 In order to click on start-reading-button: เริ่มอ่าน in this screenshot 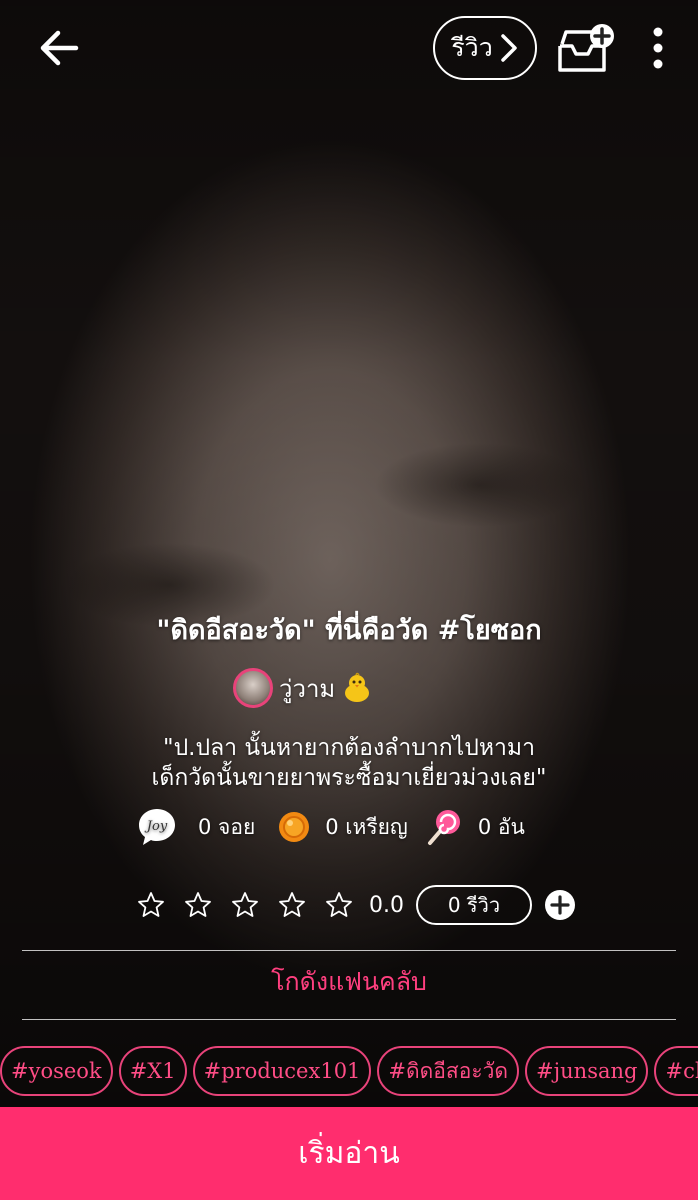, I will do `click(349, 1153)`.